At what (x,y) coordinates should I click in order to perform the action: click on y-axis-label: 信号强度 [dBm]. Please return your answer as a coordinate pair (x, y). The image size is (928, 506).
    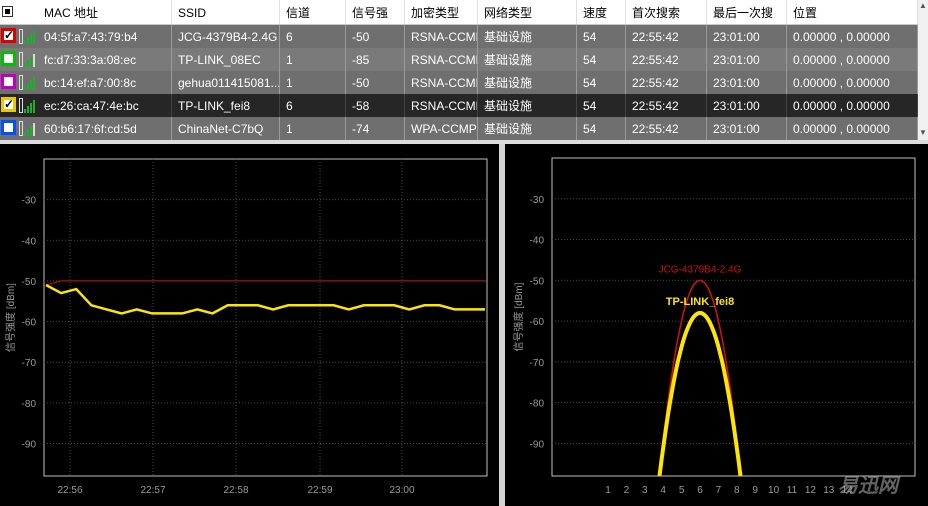
    Looking at the image, I should click on (518, 316).